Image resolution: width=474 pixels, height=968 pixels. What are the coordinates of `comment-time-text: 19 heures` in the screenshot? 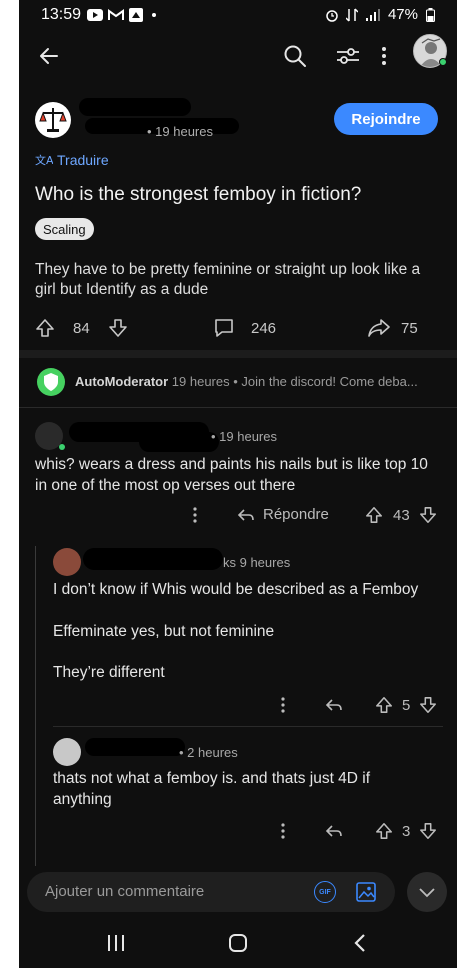 It's located at (248, 436).